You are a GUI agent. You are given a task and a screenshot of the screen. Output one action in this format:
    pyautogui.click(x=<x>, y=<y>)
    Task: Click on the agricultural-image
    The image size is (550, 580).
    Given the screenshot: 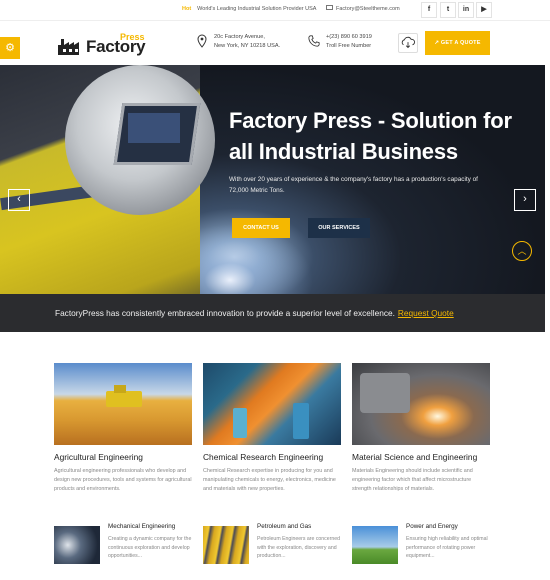 What is the action you would take?
    pyautogui.click(x=123, y=404)
    